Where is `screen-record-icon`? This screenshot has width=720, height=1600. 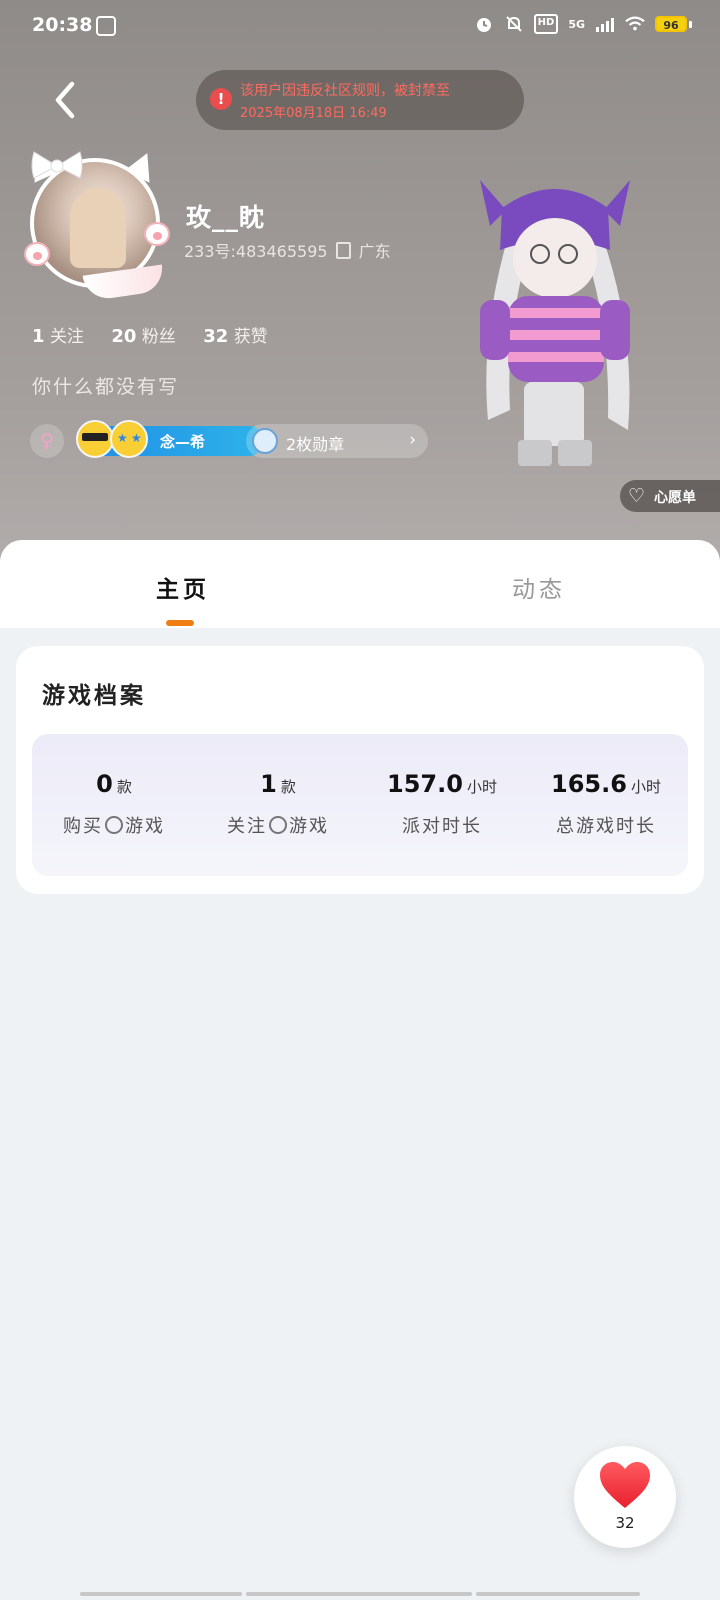 screen-record-icon is located at coordinates (106, 26).